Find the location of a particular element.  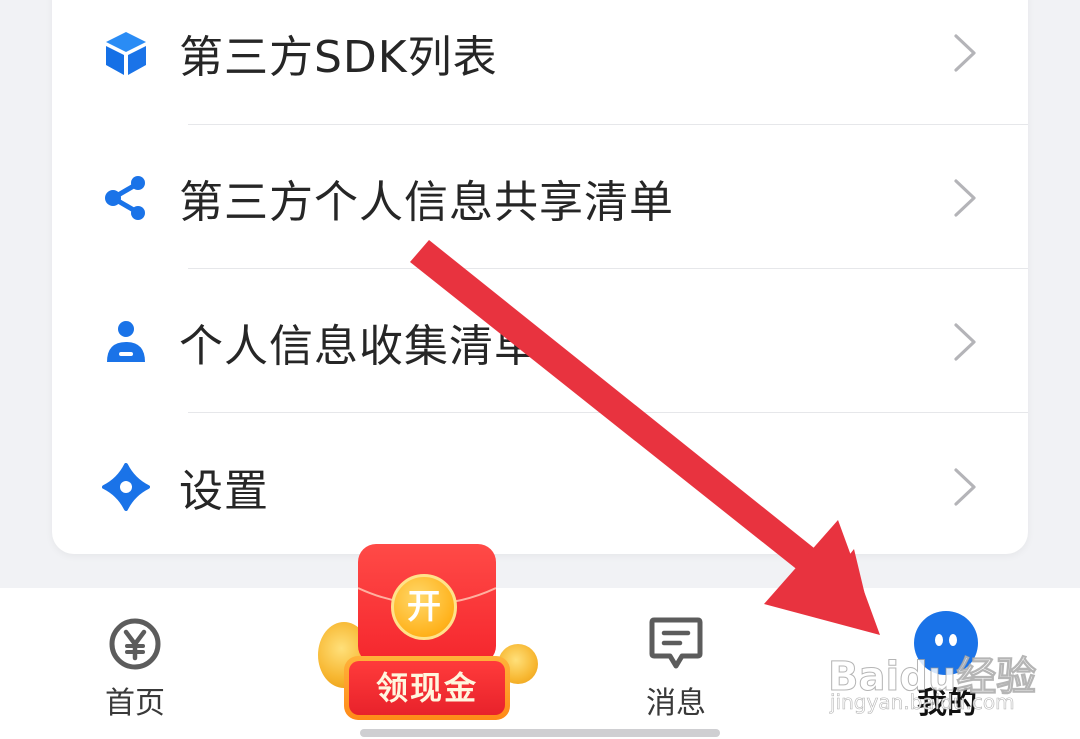

avatar-icon is located at coordinates (946, 643).